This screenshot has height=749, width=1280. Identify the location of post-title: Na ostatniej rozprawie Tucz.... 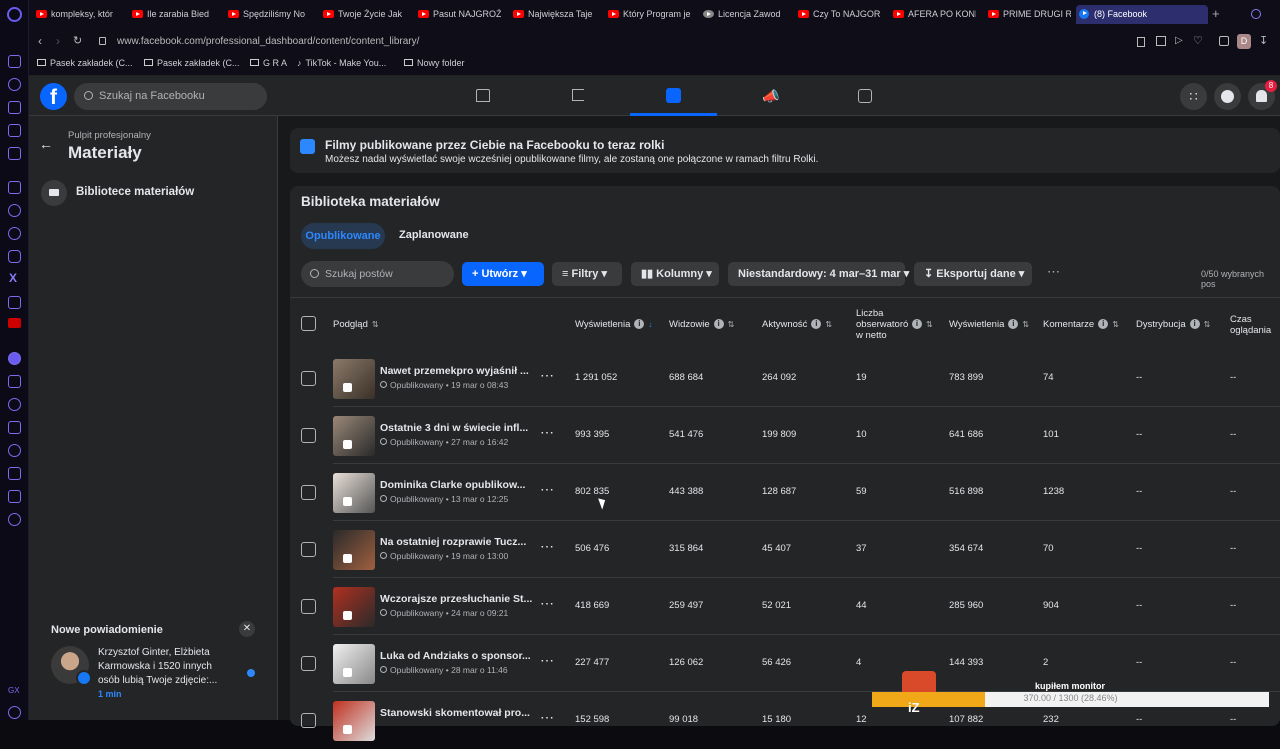
(453, 542).